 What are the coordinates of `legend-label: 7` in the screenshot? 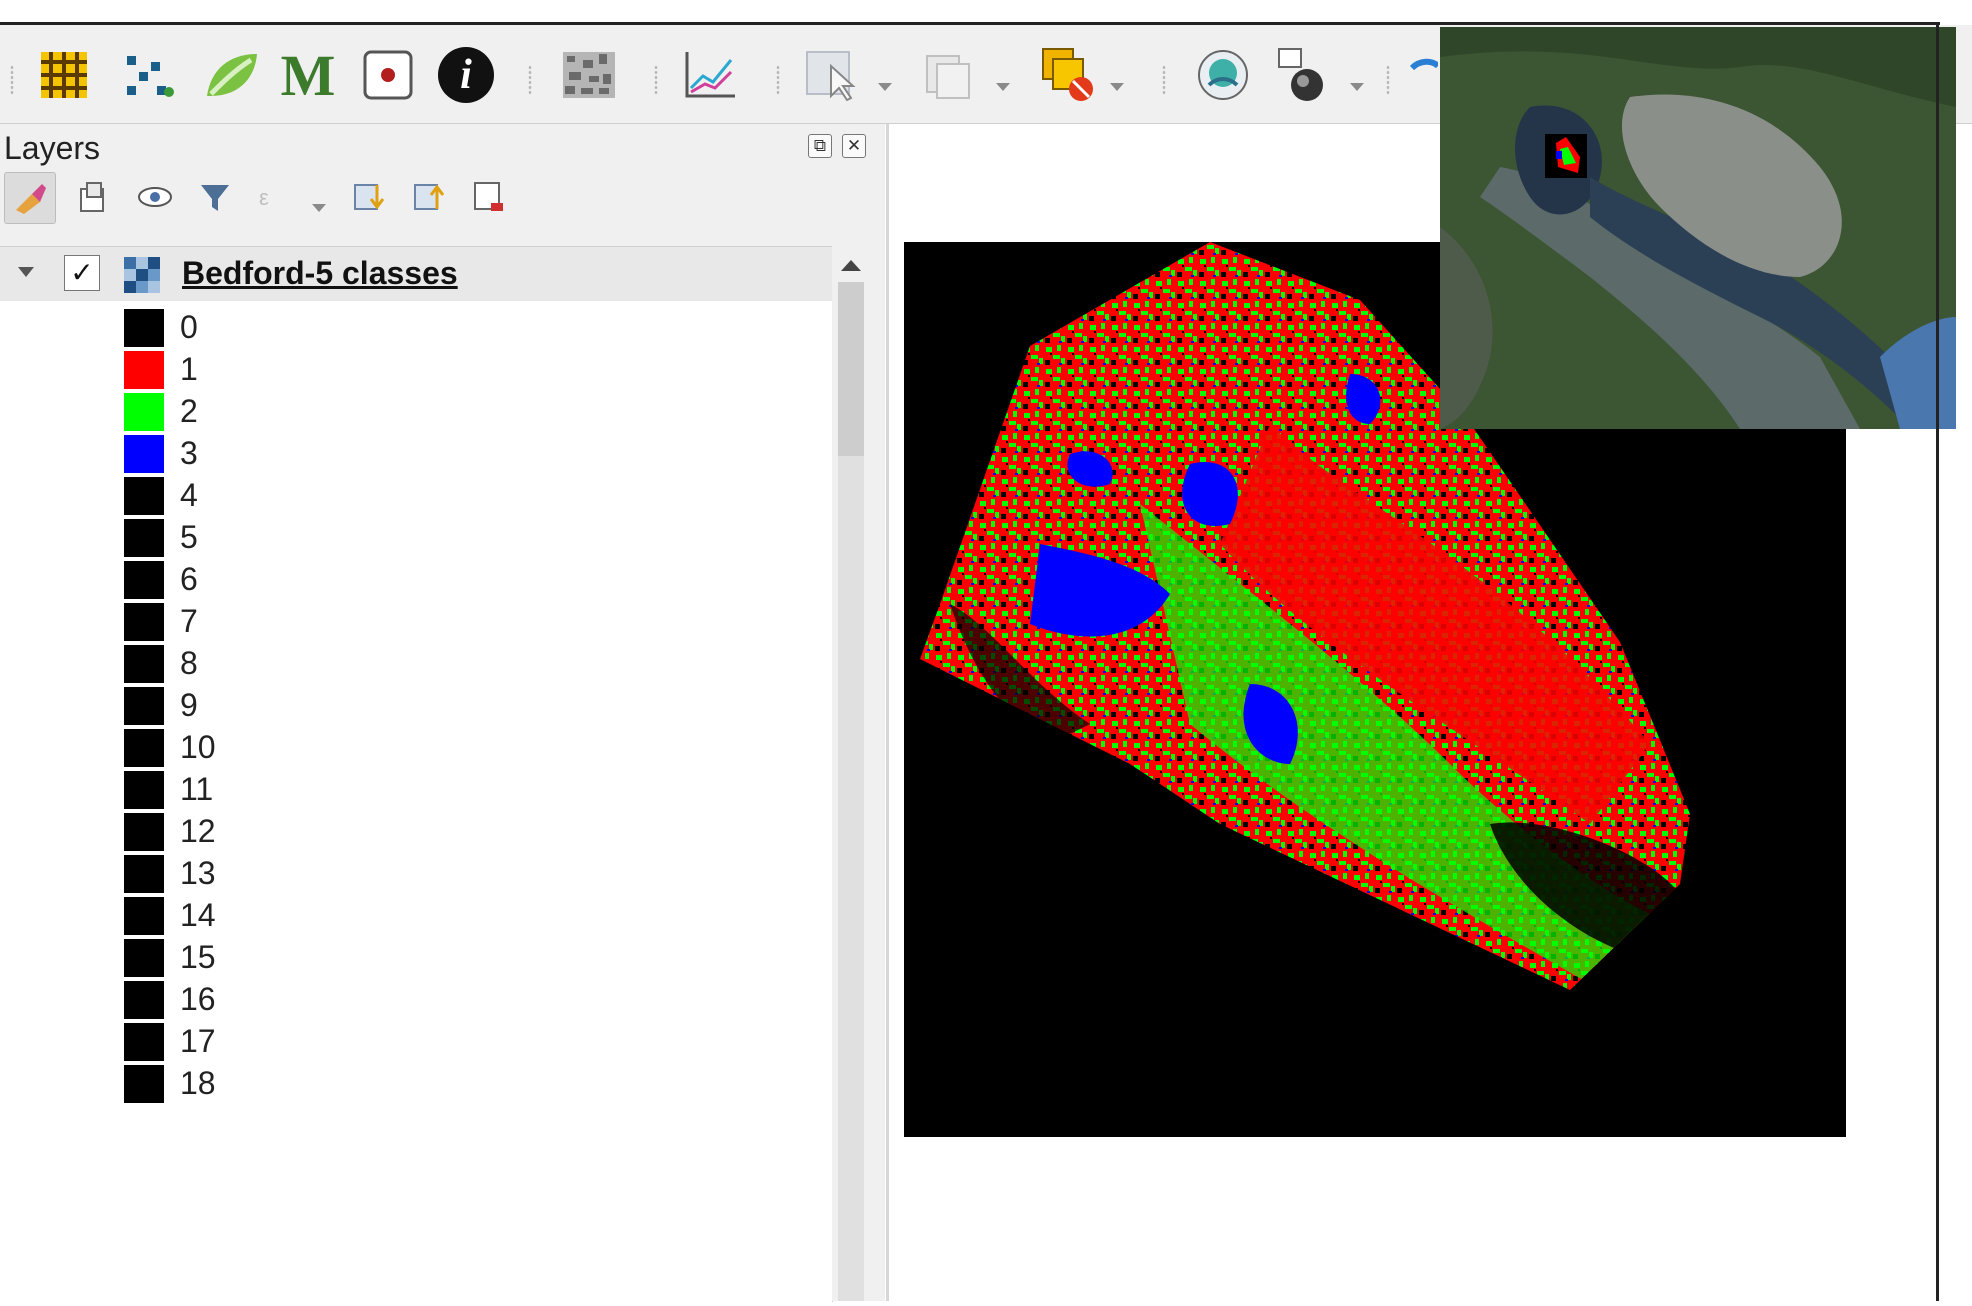 It's located at (189, 621).